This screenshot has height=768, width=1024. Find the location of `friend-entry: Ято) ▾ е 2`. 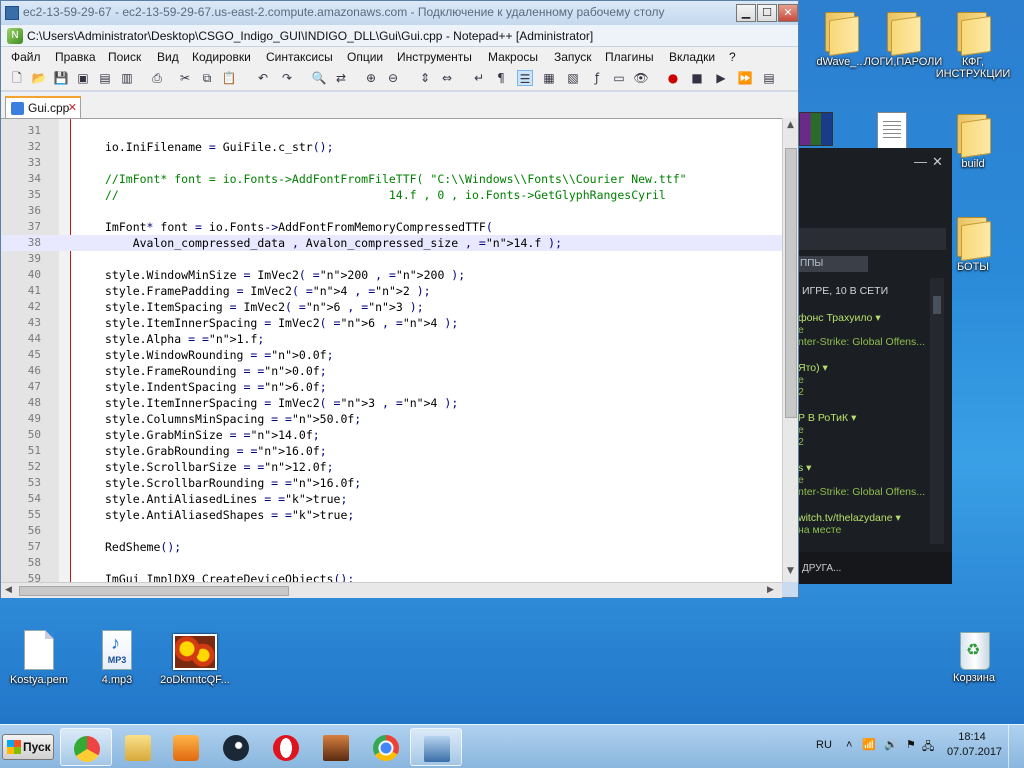

friend-entry: Ято) ▾ е 2 is located at coordinates (813, 380).